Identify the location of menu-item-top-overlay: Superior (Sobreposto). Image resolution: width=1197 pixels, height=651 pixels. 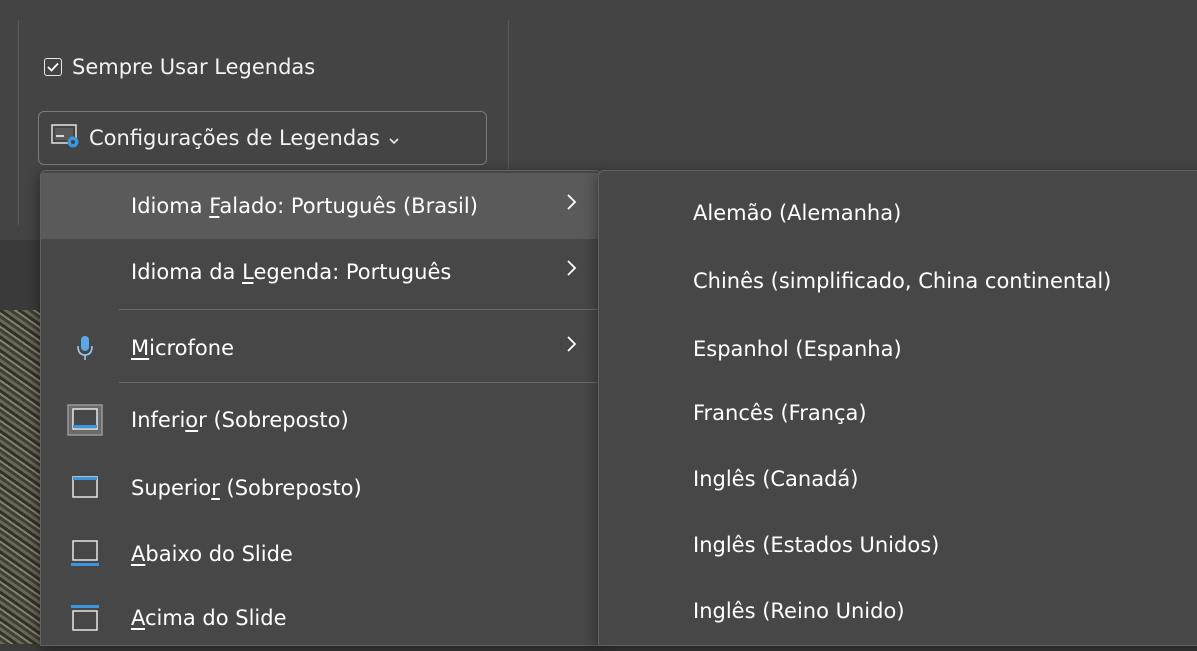
(321, 488).